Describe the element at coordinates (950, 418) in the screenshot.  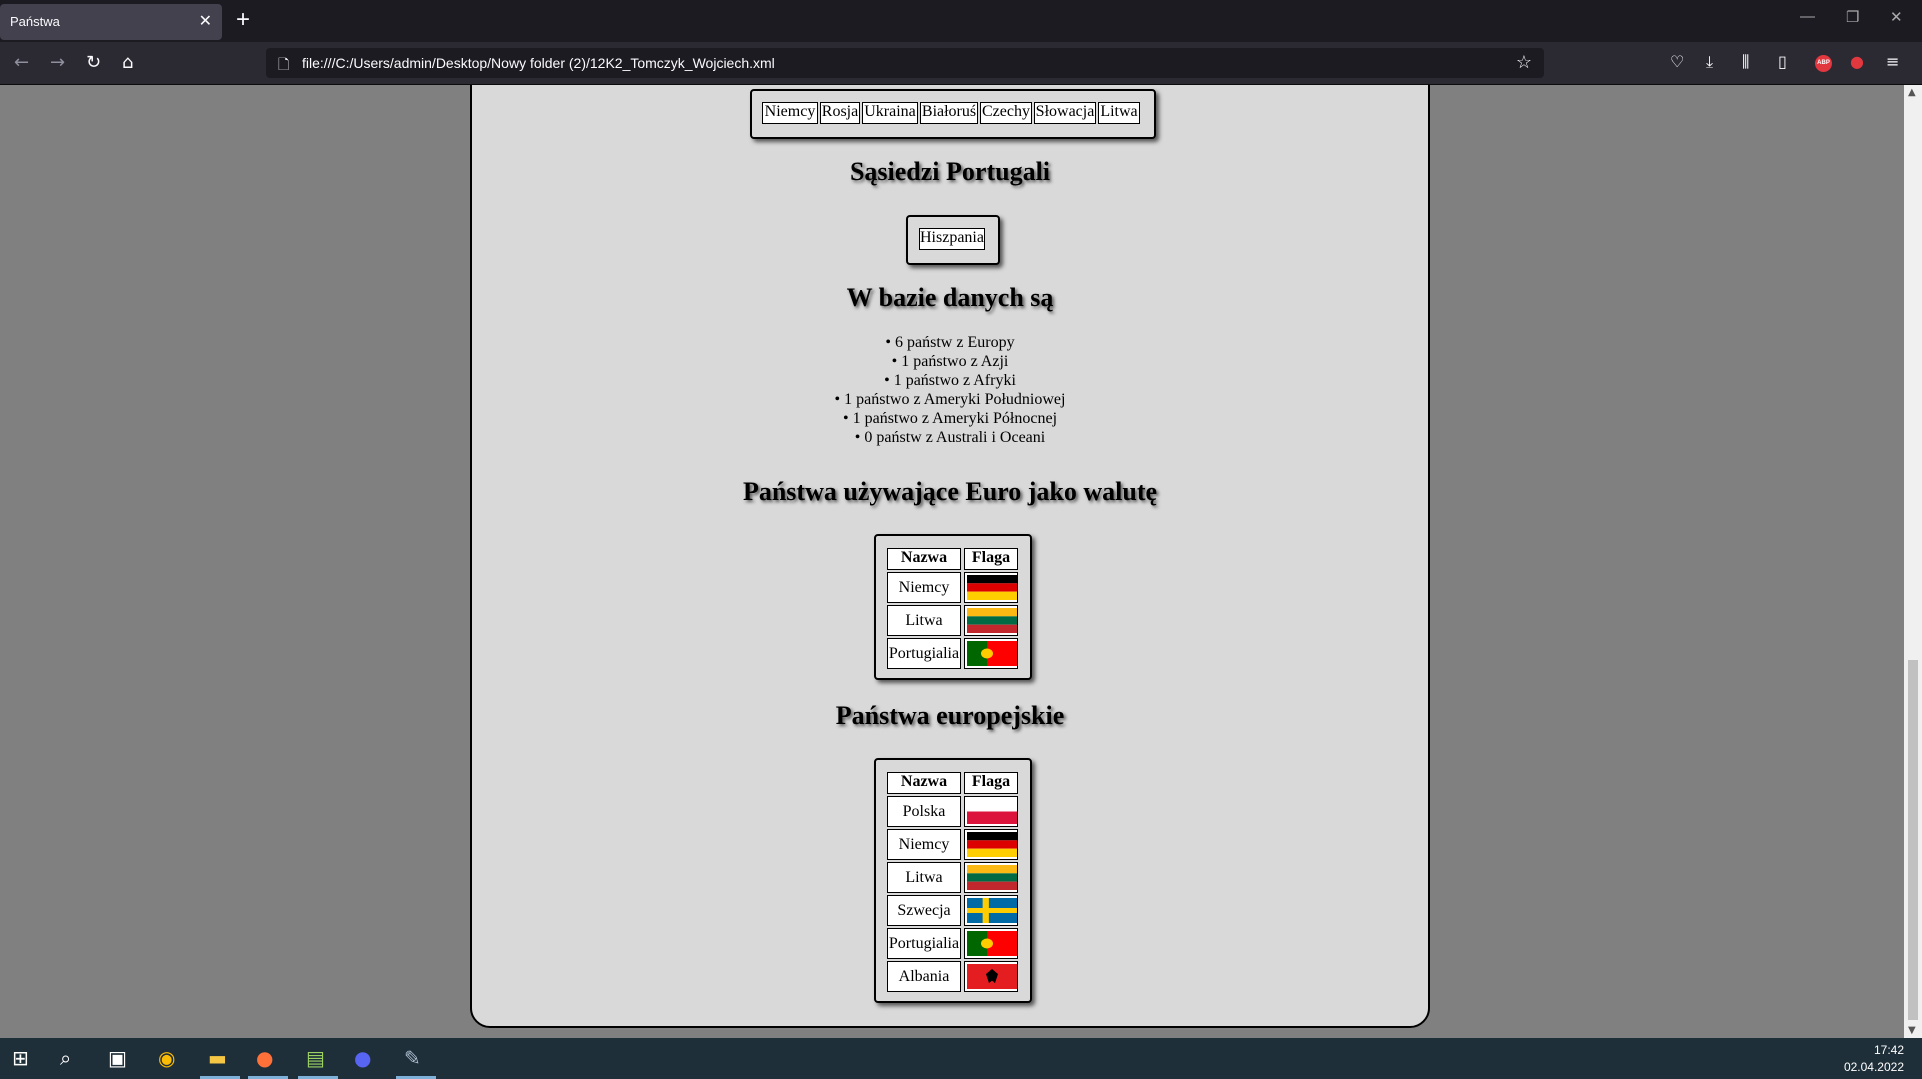
I see `list-item: • 1 państwo z Ameryki Północnej` at that location.